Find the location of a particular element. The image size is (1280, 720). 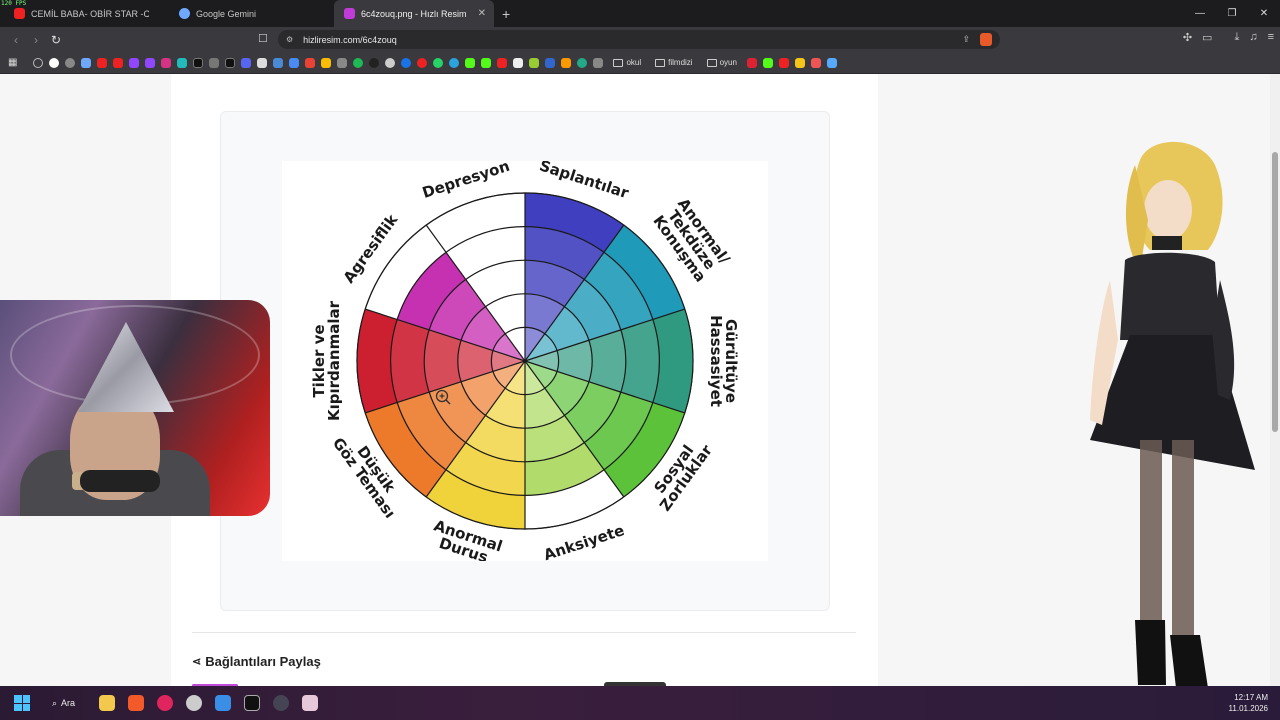

wheel-label: Anksiyete is located at coordinates (583, 541).